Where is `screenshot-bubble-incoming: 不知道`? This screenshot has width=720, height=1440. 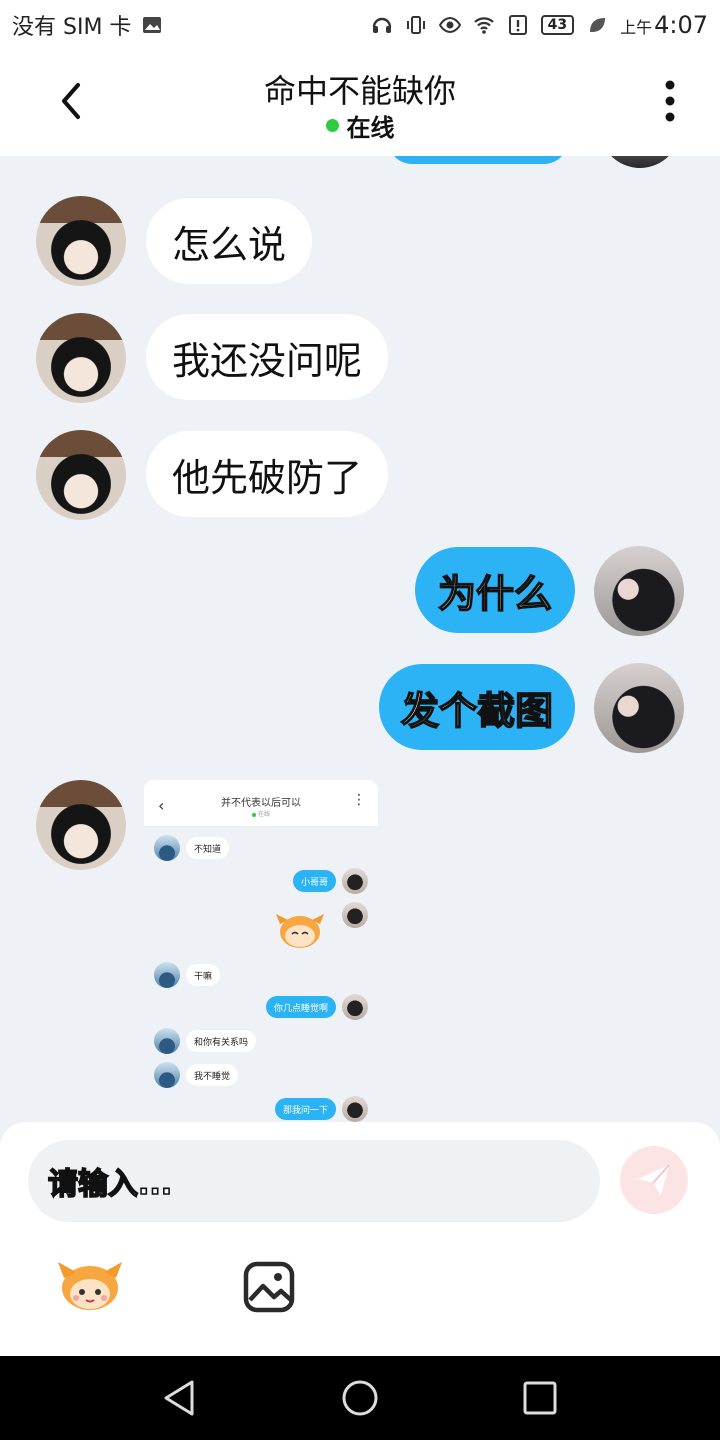
screenshot-bubble-incoming: 不知道 is located at coordinates (208, 848).